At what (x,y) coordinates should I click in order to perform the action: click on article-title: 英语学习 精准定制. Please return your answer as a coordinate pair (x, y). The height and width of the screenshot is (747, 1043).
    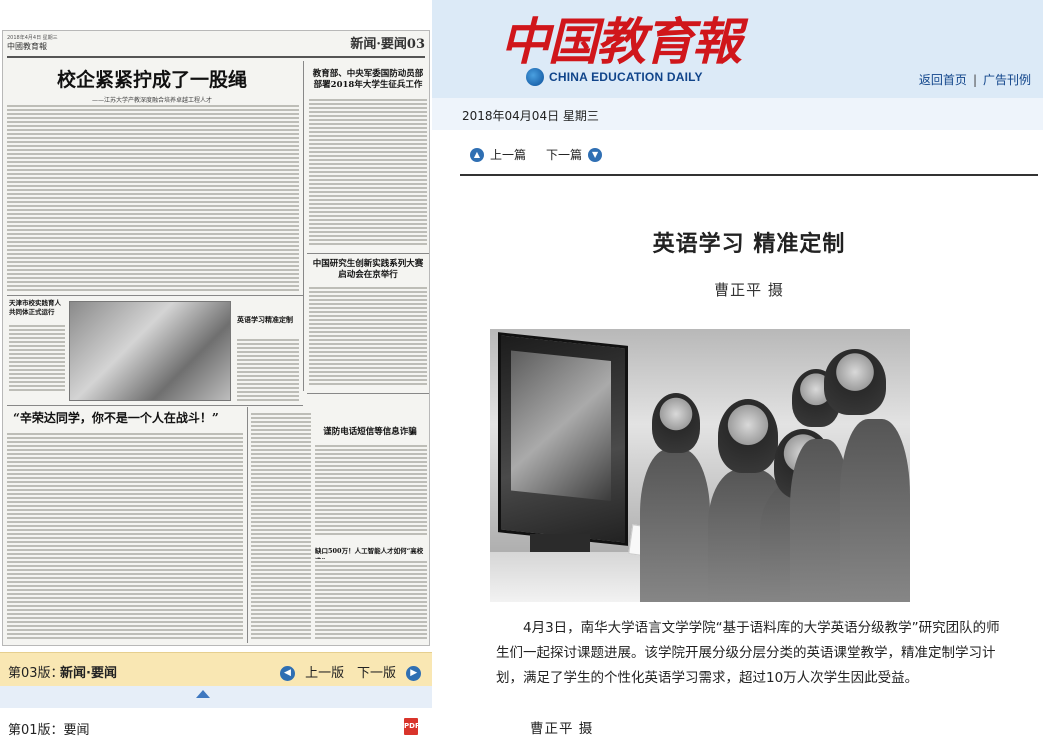
    Looking at the image, I should click on (749, 244).